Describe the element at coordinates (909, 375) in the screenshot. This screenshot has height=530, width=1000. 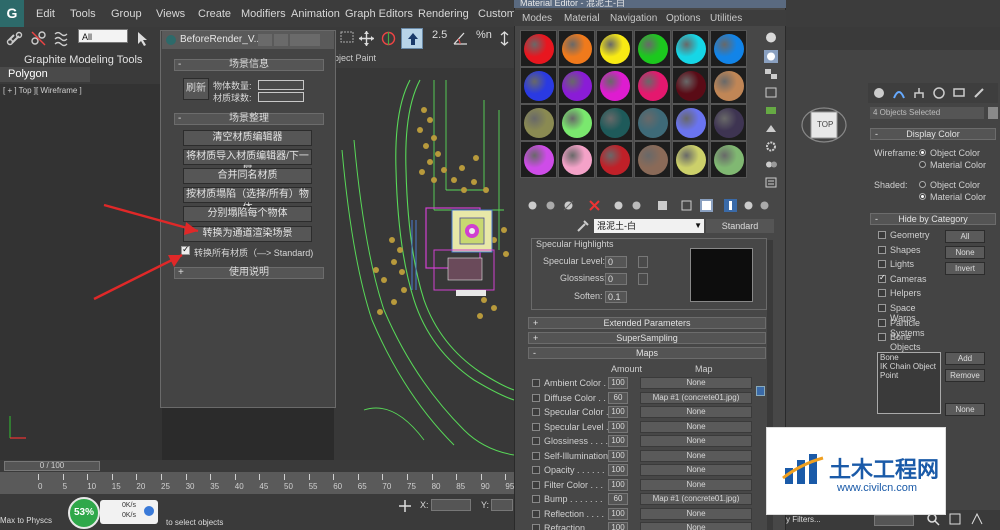
I see `category-list-item-point: Point` at that location.